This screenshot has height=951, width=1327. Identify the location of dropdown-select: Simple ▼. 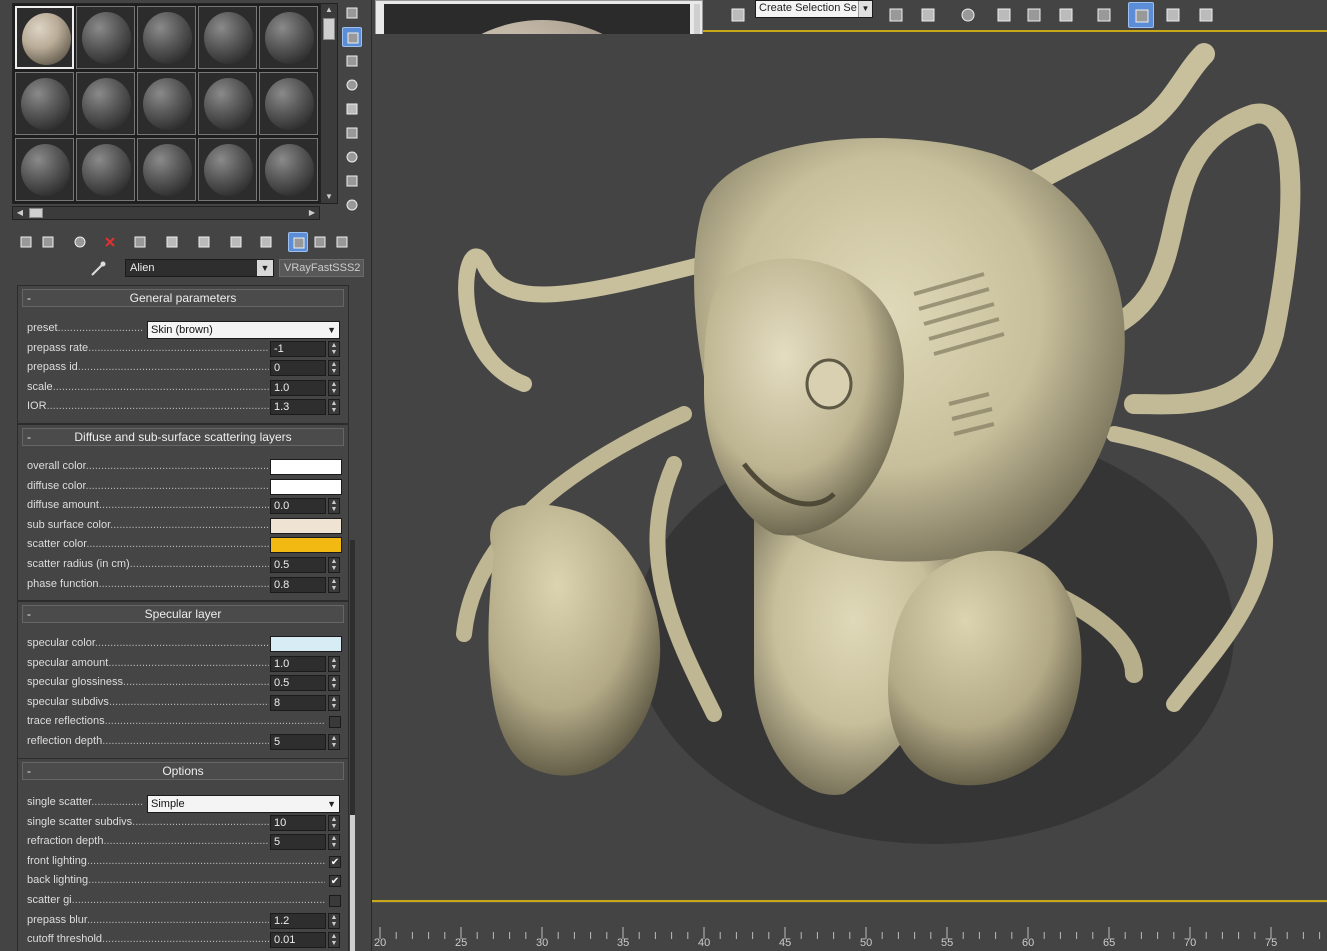
(243, 804).